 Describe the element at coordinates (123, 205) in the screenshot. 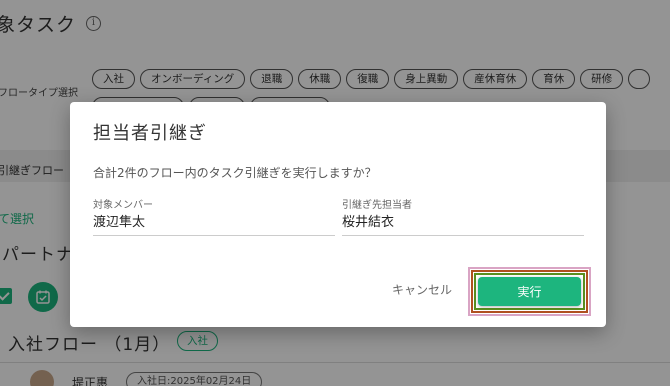

I see `target-member-label: 対象メンバー` at that location.